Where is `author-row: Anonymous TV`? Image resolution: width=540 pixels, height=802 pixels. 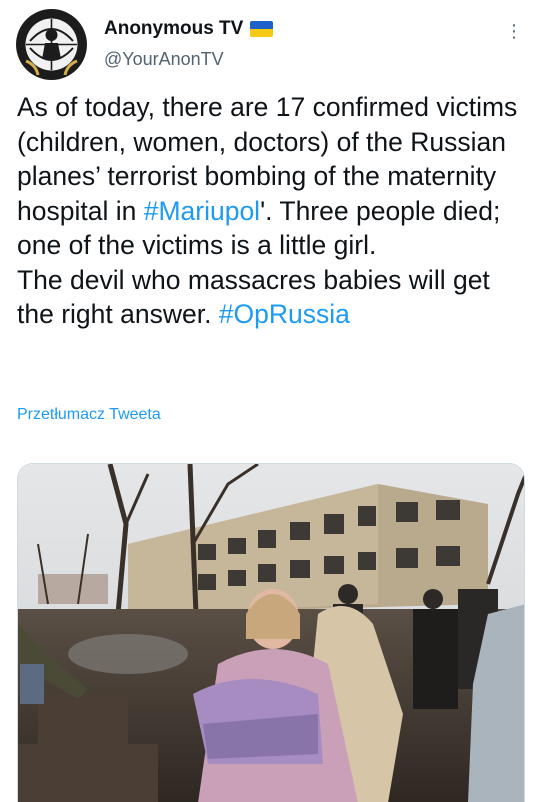
author-row: Anonymous TV is located at coordinates (189, 29).